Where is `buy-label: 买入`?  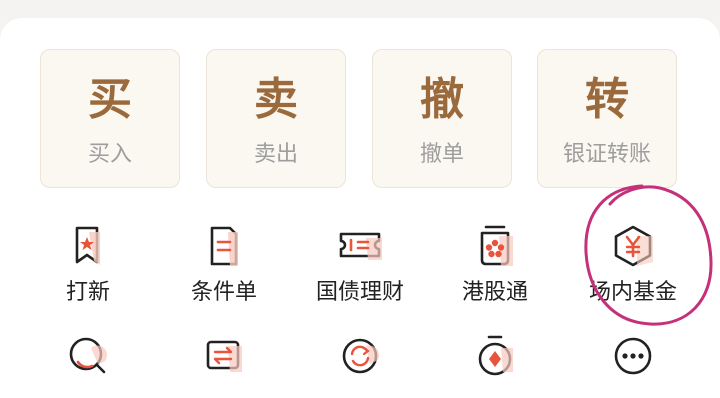 buy-label: 买入 is located at coordinates (109, 154).